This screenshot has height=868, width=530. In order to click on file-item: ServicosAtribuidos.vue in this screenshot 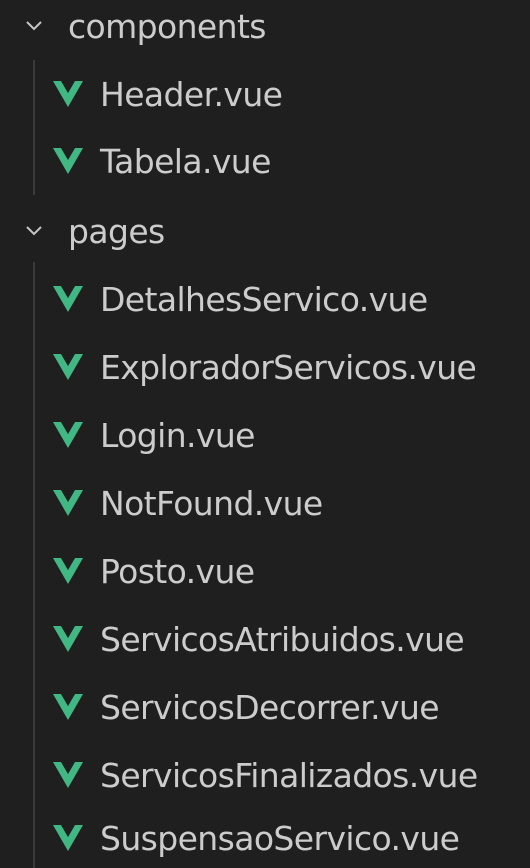, I will do `click(265, 639)`.